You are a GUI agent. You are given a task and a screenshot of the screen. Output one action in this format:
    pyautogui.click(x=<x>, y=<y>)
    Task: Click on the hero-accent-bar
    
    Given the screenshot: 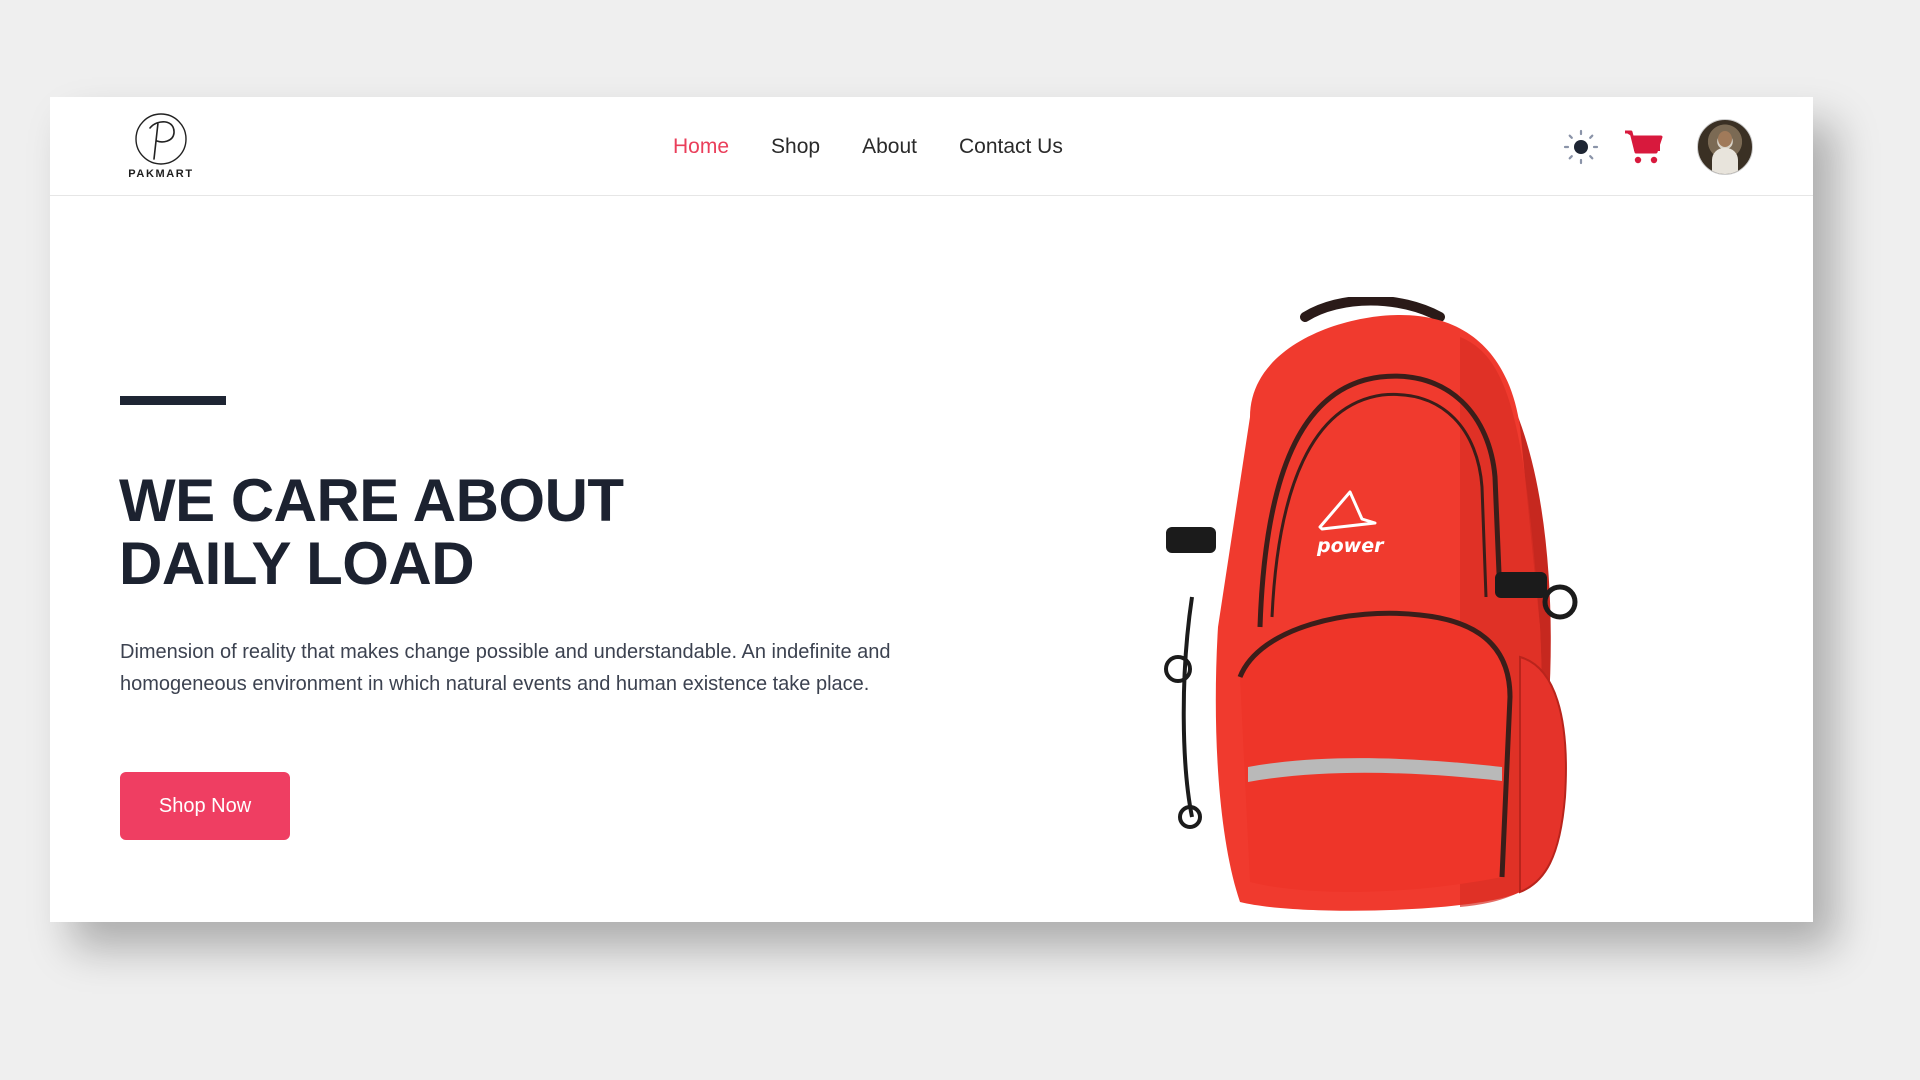 What is the action you would take?
    pyautogui.click(x=173, y=400)
    